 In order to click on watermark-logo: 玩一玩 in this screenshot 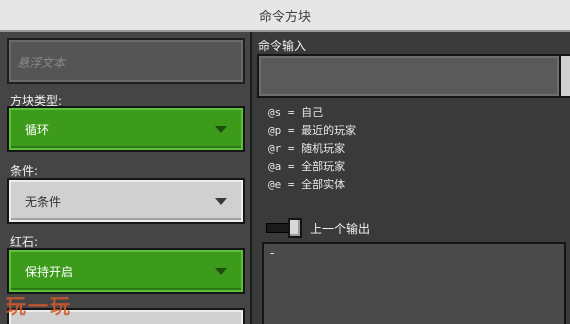, I will do `click(39, 306)`.